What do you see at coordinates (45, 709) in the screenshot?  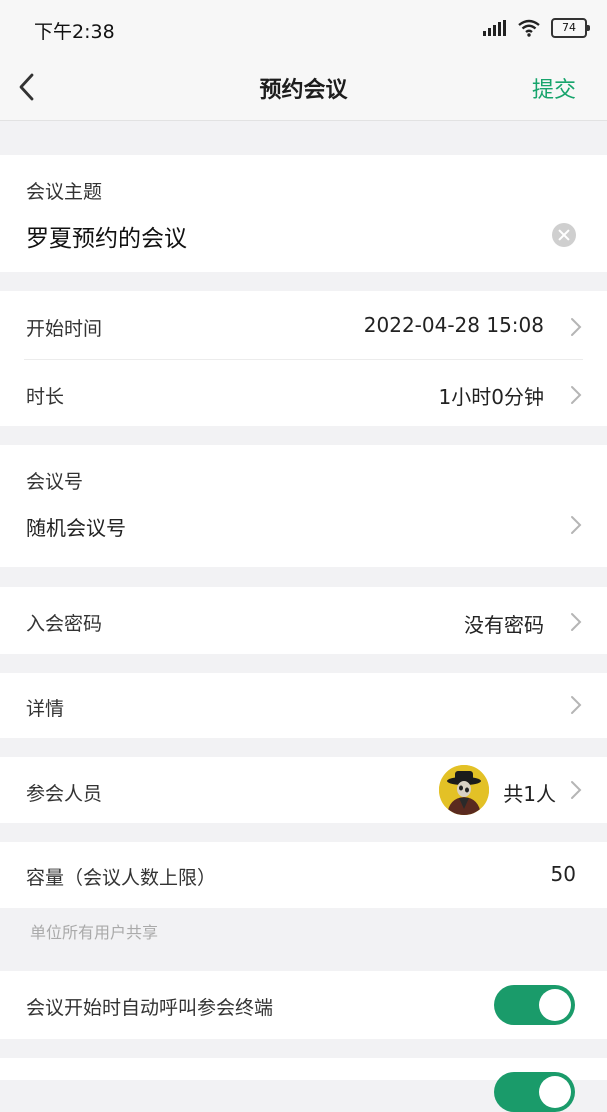 I see `details-label: 详情` at bounding box center [45, 709].